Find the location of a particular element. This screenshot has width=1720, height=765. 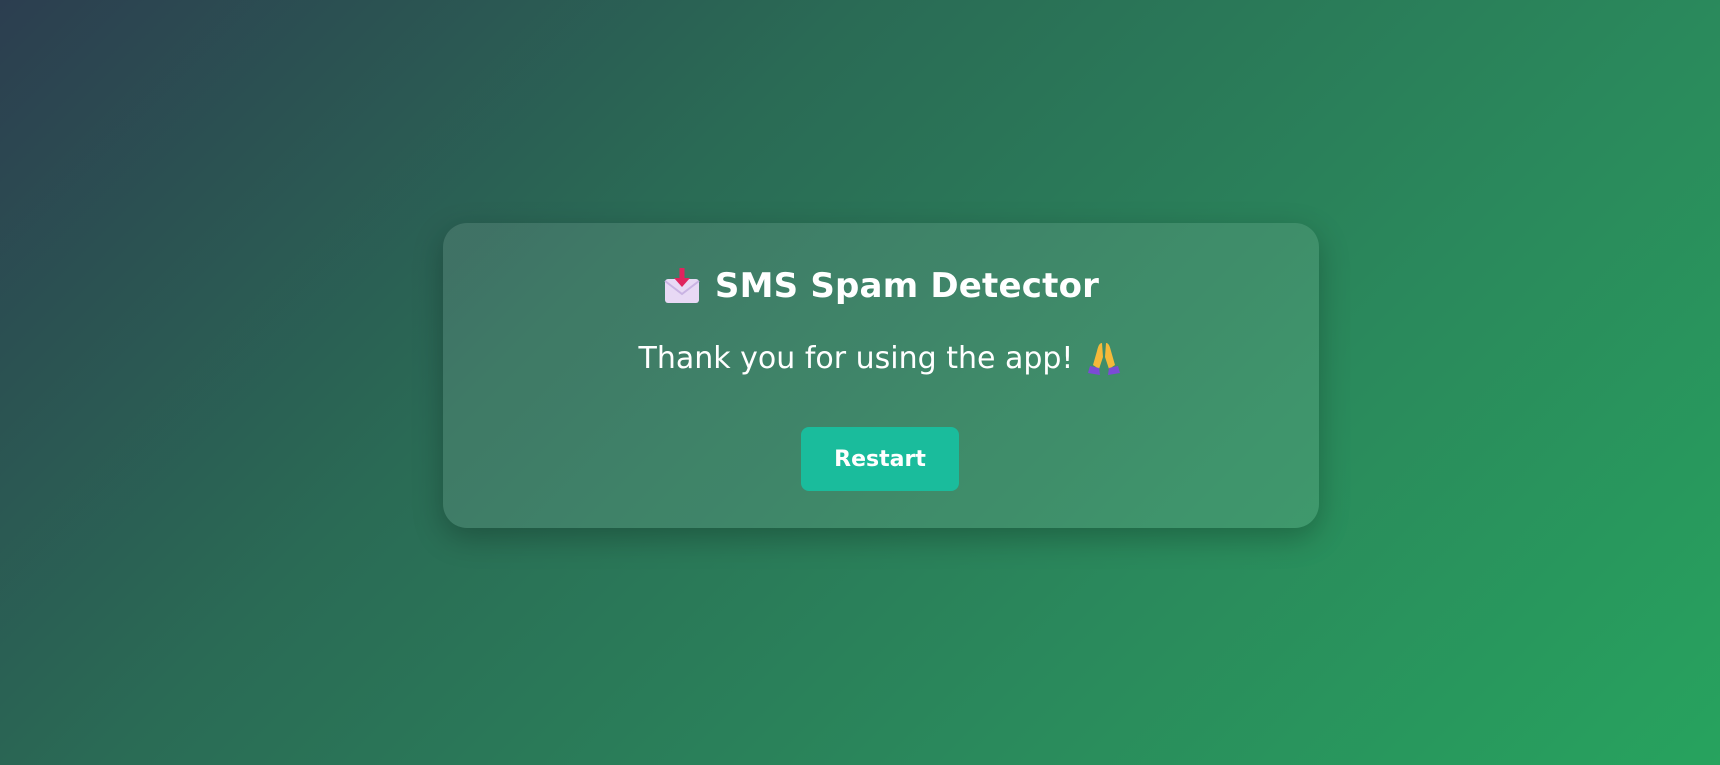

folded-hands-icon is located at coordinates (1104, 358).